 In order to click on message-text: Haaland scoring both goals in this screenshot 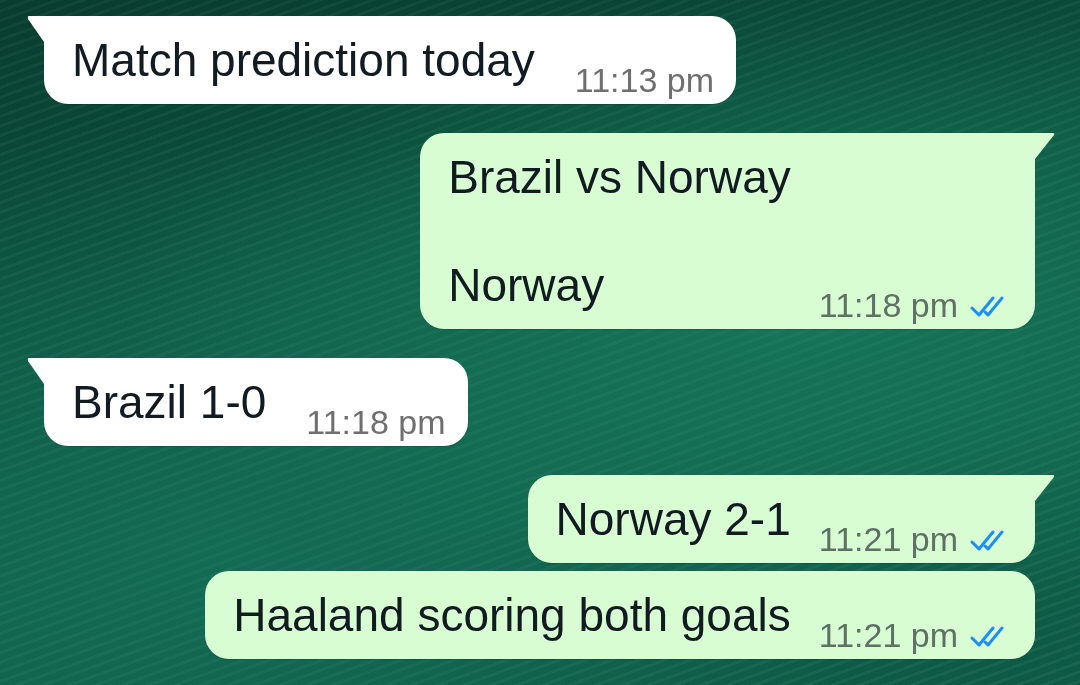, I will do `click(512, 615)`.